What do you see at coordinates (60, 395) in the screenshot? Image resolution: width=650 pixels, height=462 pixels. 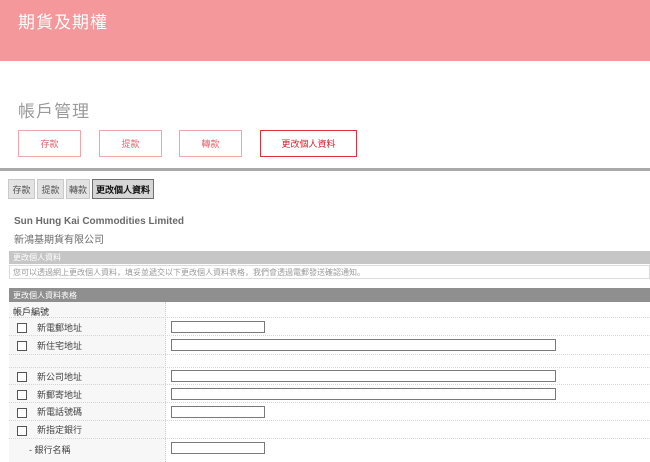 I see `mailing-address-label: 新郵寄地址` at bounding box center [60, 395].